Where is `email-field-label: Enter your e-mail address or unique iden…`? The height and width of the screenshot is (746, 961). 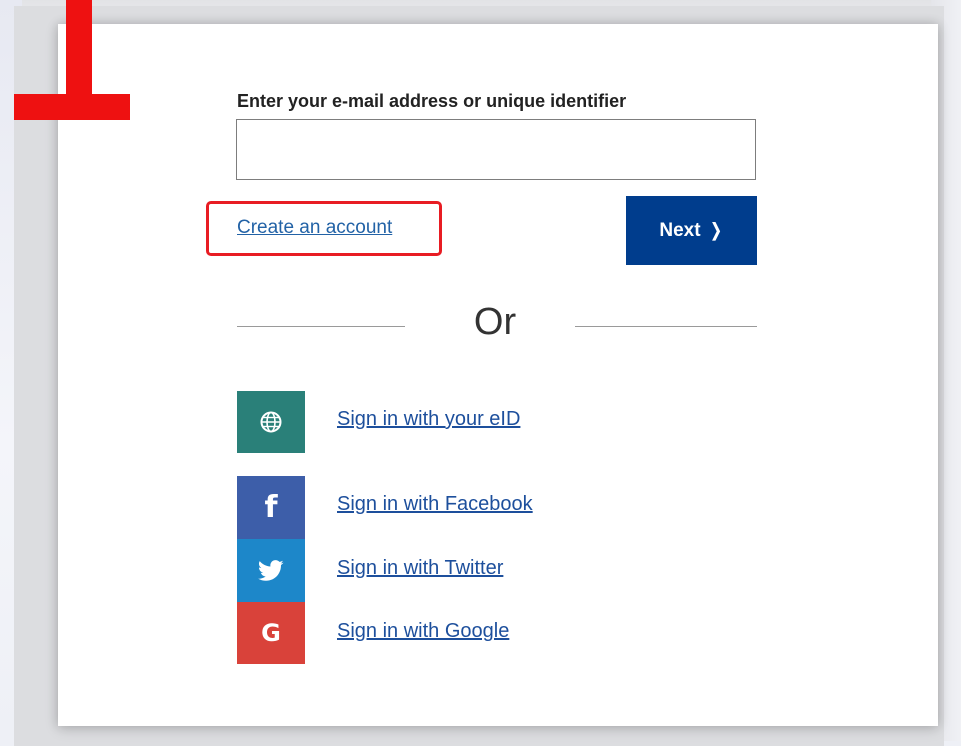
email-field-label: Enter your e-mail address or unique iden… is located at coordinates (432, 101).